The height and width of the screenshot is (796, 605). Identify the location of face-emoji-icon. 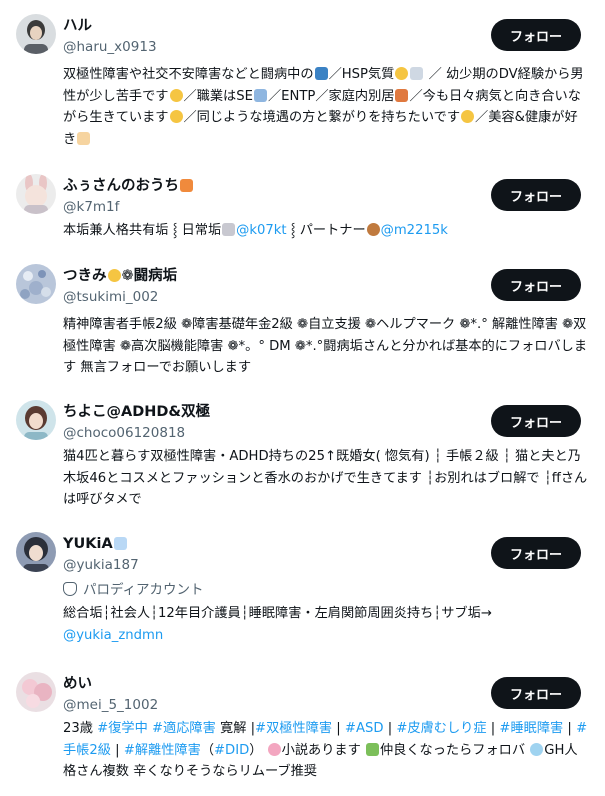
(402, 73).